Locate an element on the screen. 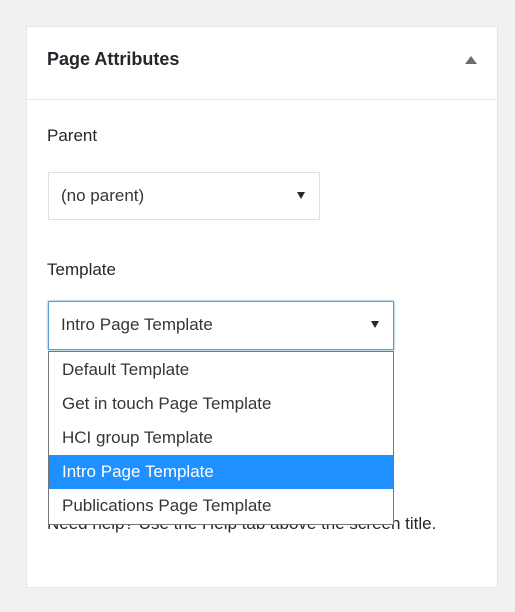 This screenshot has height=612, width=515. template-option: Publications Page Template is located at coordinates (221, 506).